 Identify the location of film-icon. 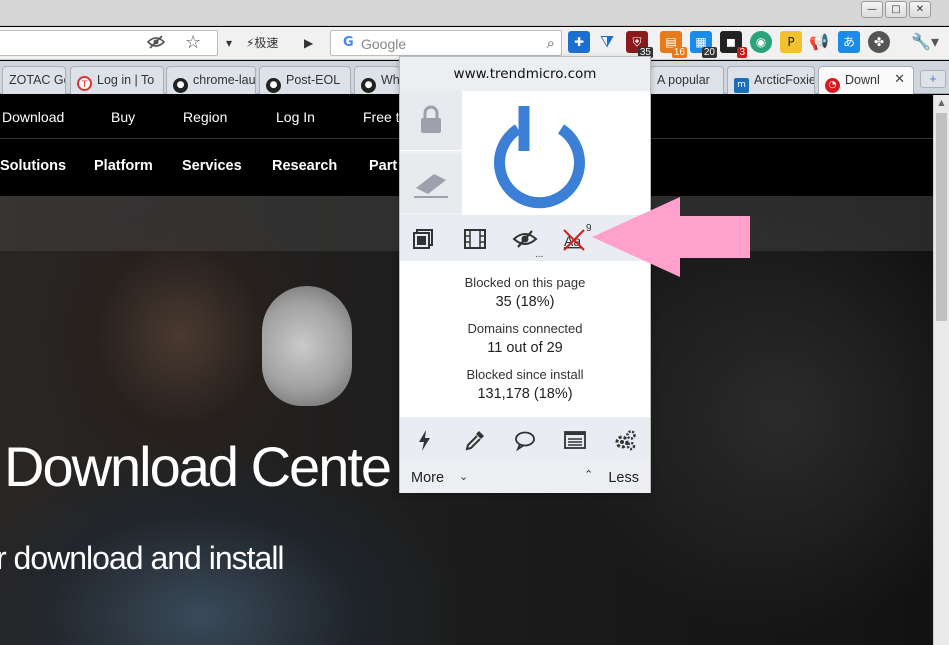
(475, 239).